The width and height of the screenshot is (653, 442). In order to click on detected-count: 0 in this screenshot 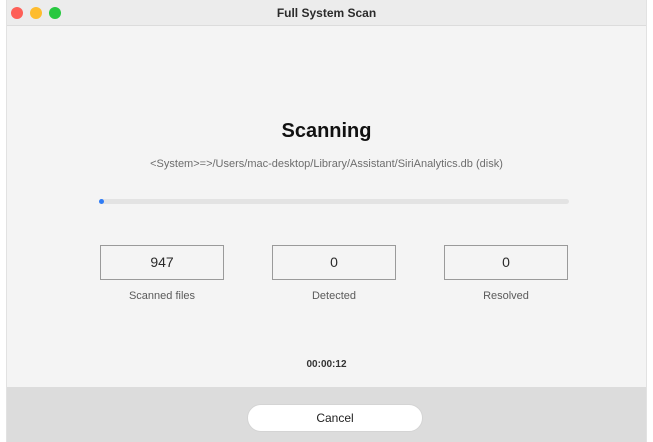, I will do `click(334, 262)`.